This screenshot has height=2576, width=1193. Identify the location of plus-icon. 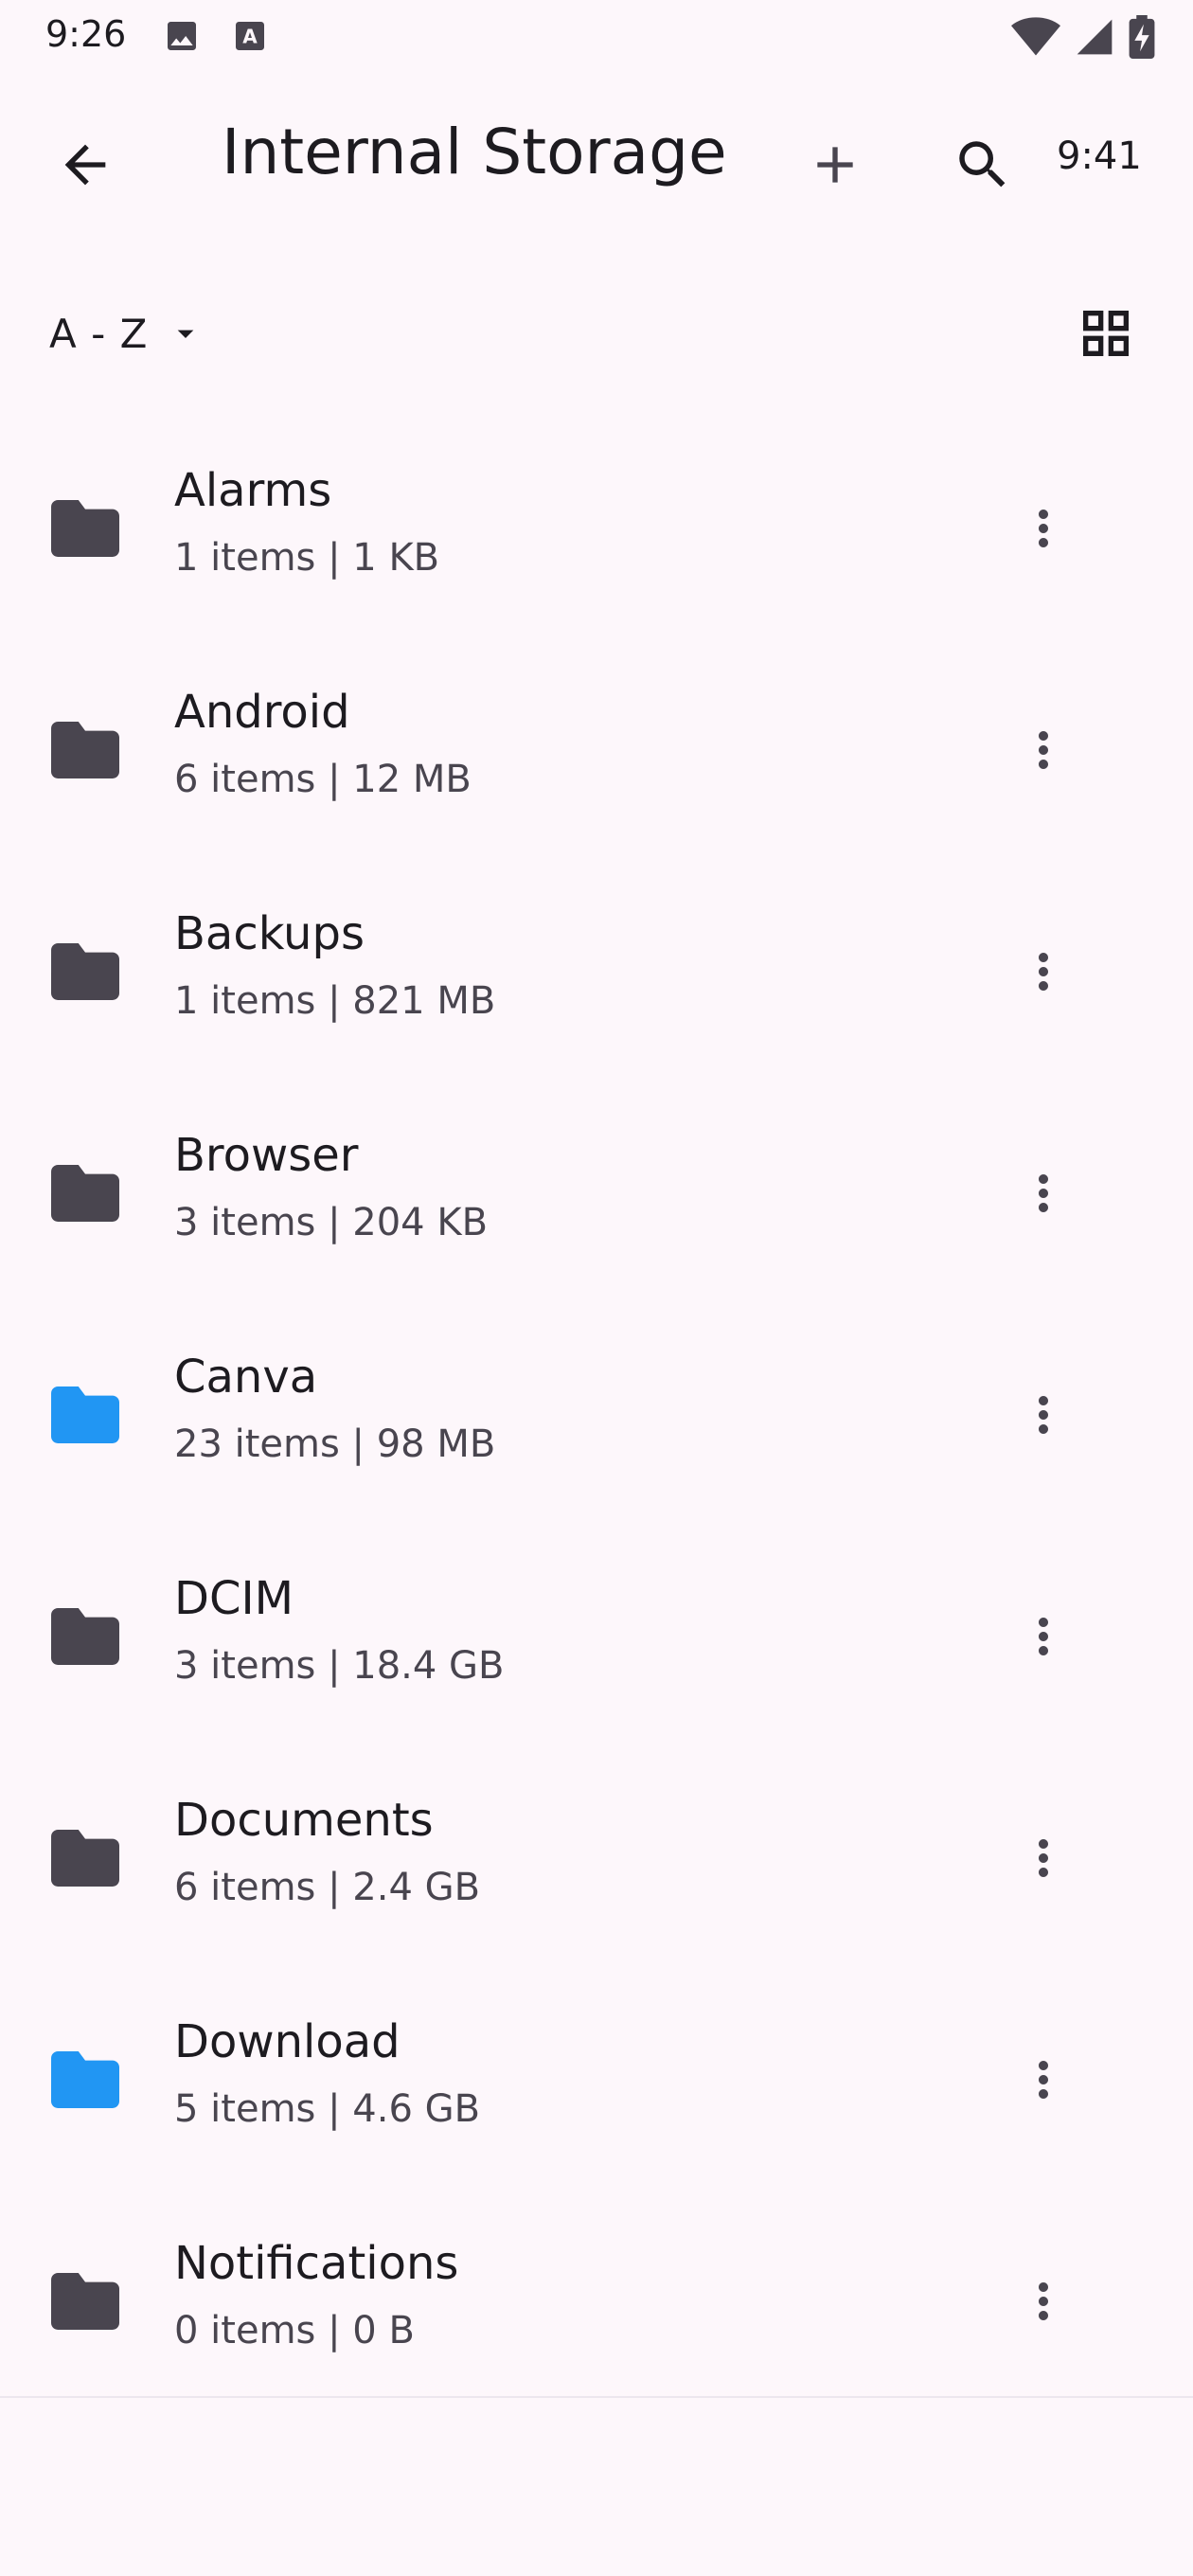
(835, 165).